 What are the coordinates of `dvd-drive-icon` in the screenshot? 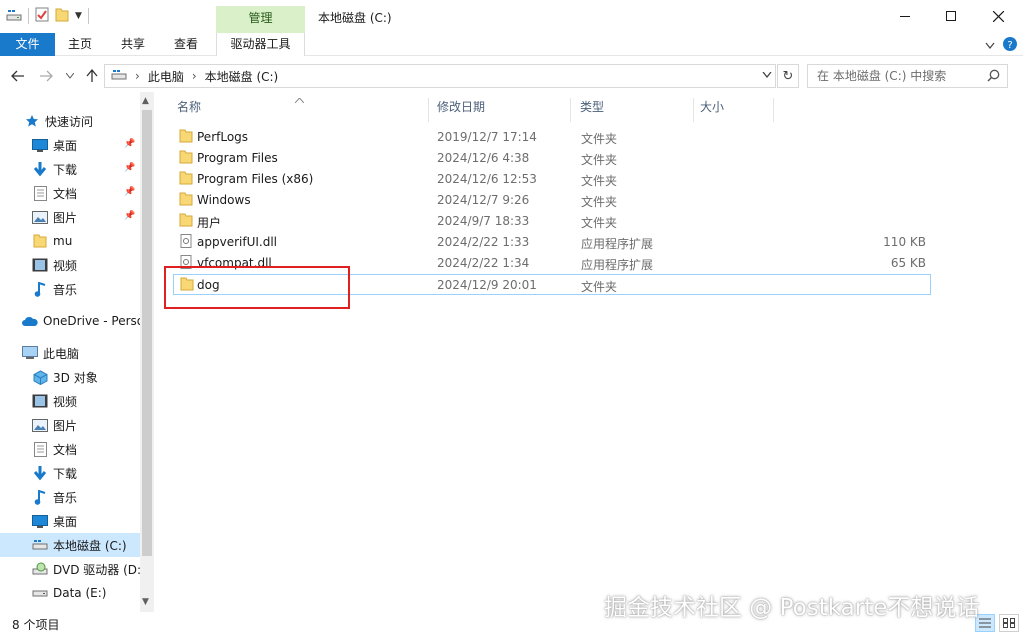 It's located at (40, 569).